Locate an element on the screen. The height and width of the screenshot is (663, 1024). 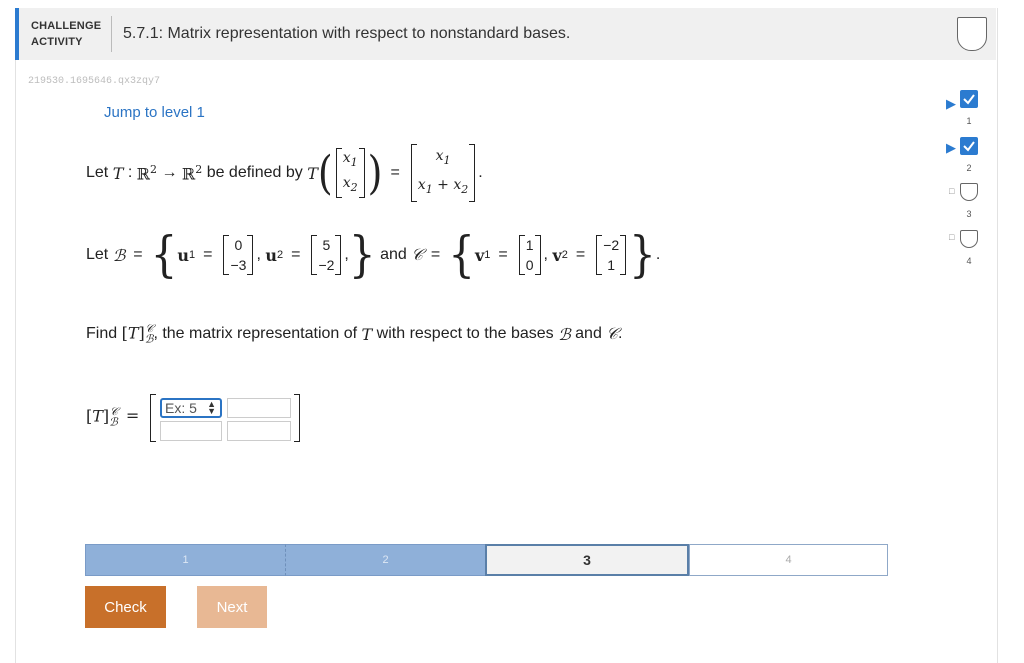
level-segment-3: 3 is located at coordinates (587, 560).